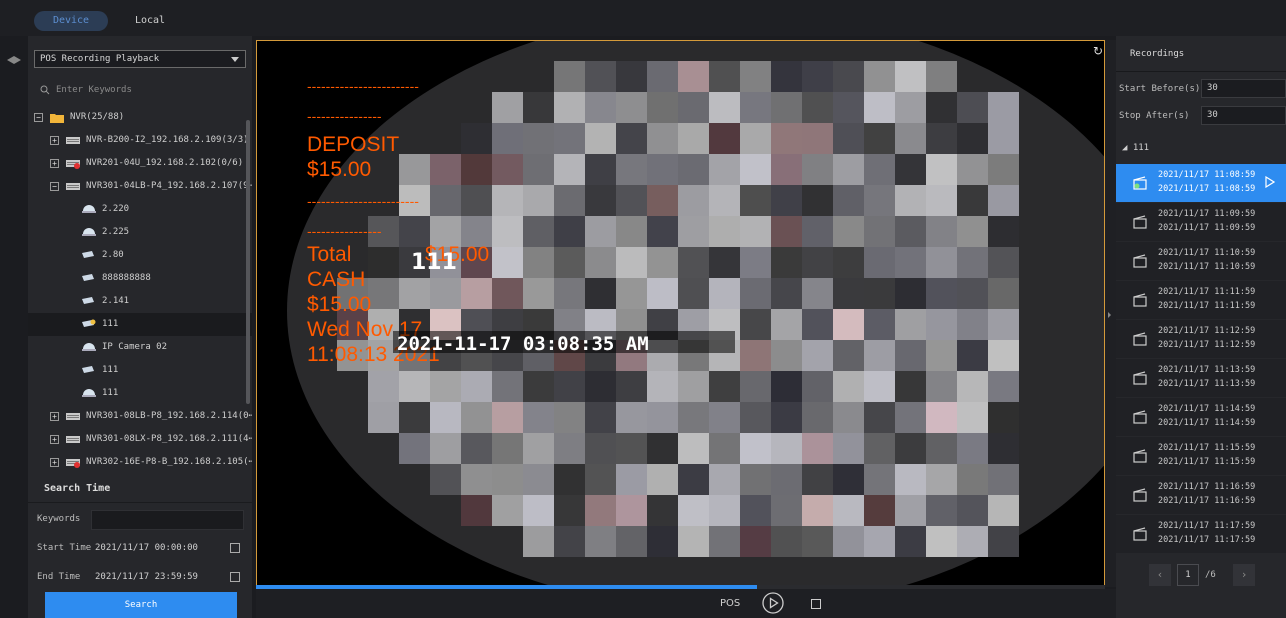 The height and width of the screenshot is (618, 1286). I want to click on tree-node: + NVR-B200-I2_192.168.2.109(3/3), so click(140, 140).